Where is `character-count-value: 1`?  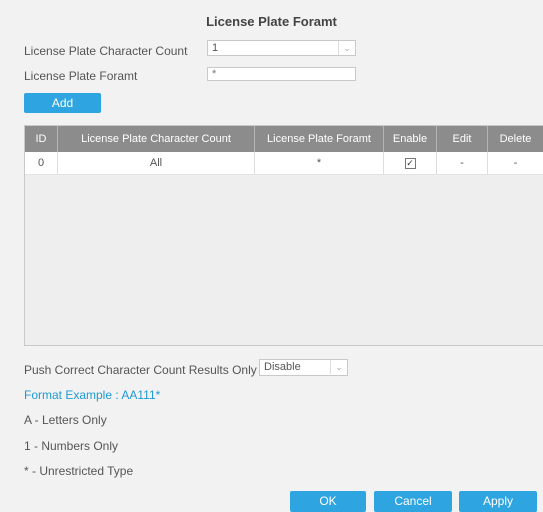 character-count-value: 1 is located at coordinates (215, 48).